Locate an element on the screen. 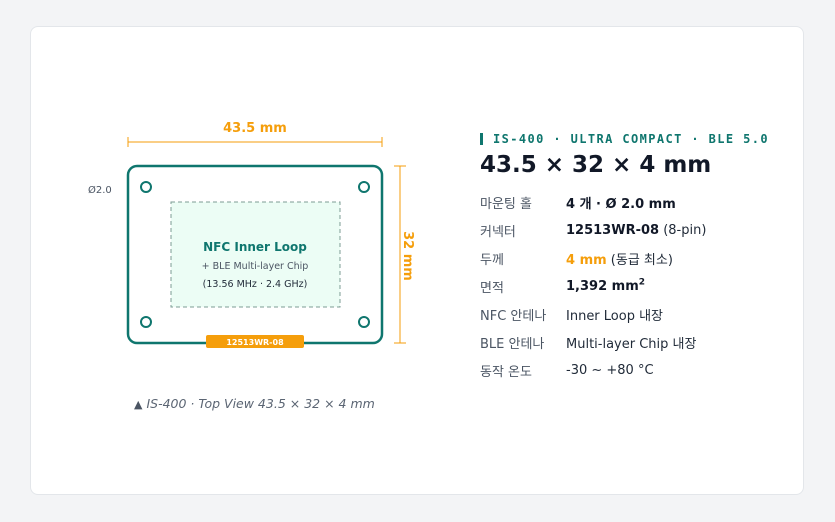 The height and width of the screenshot is (522, 835). spec-key: NFC 안테나 is located at coordinates (513, 316).